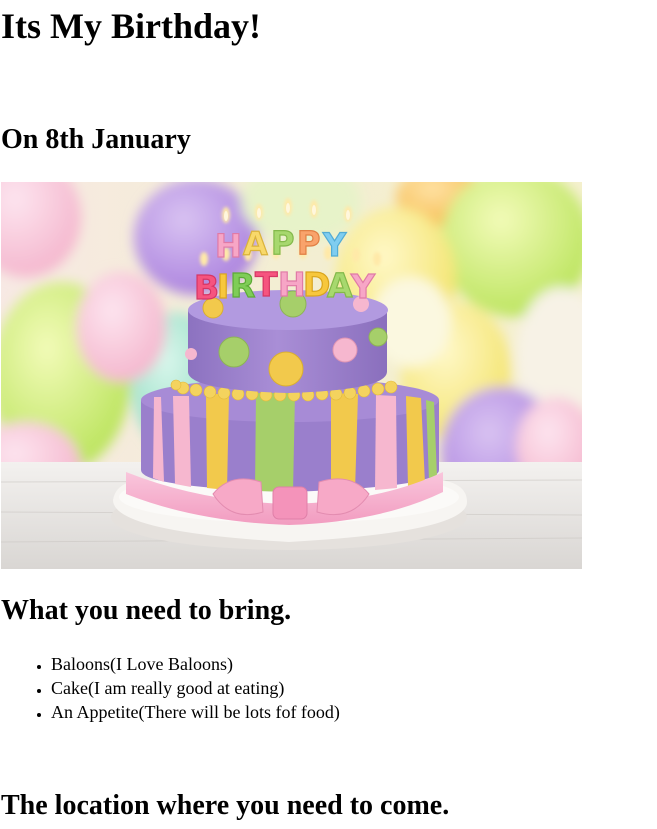 The width and height of the screenshot is (657, 829). Describe the element at coordinates (146, 610) in the screenshot. I see `bring-heading: What you need to bring.` at that location.